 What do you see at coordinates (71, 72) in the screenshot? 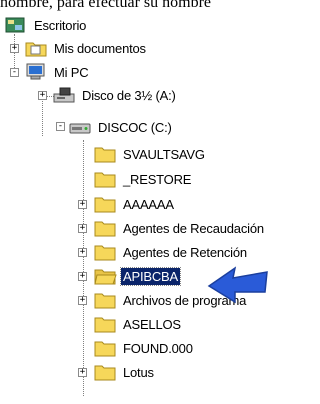
I see `tree-item-label: Mi PC` at bounding box center [71, 72].